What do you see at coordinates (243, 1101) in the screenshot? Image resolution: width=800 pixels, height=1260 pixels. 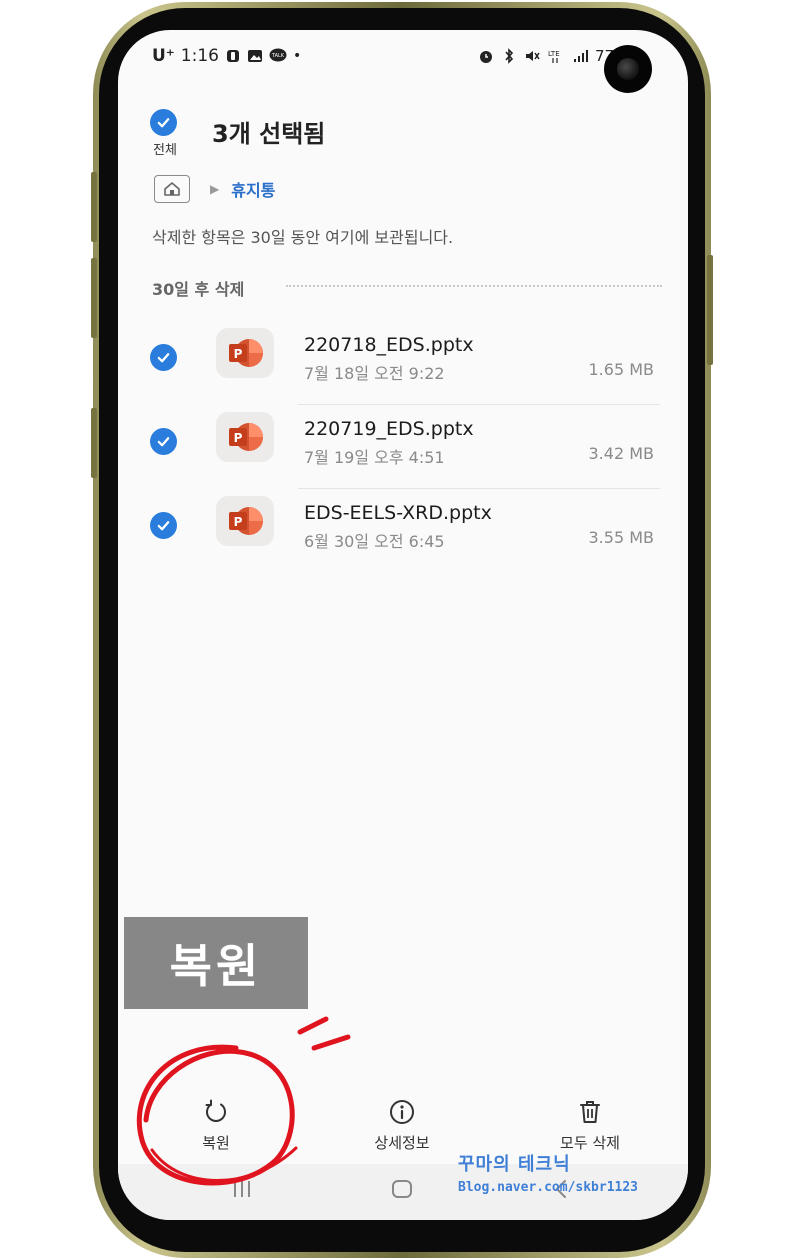 I see `red-annotation-circle` at bounding box center [243, 1101].